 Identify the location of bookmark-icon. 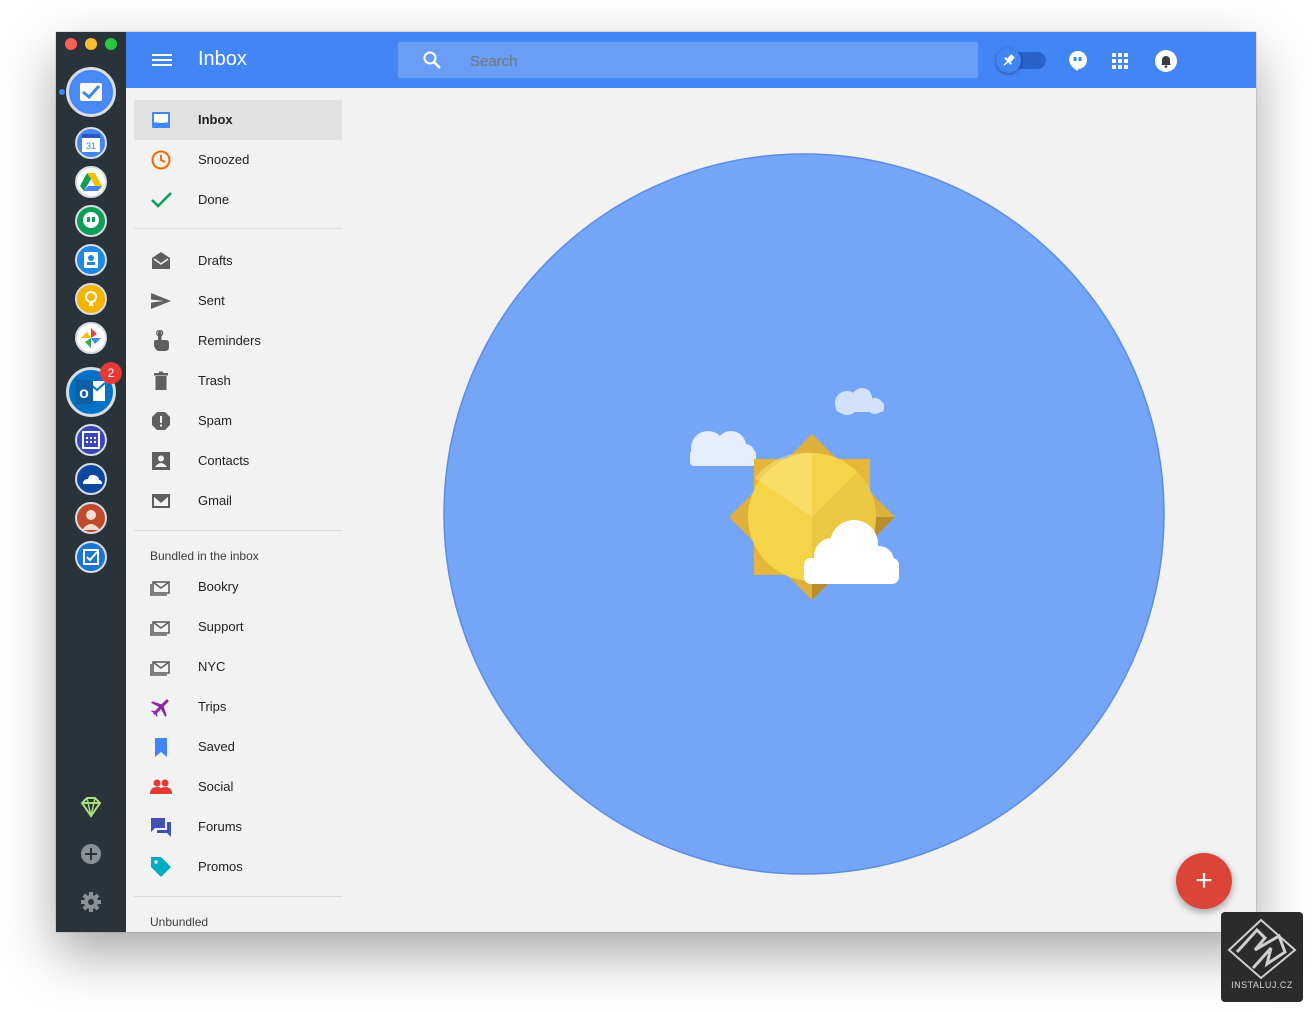
(161, 747).